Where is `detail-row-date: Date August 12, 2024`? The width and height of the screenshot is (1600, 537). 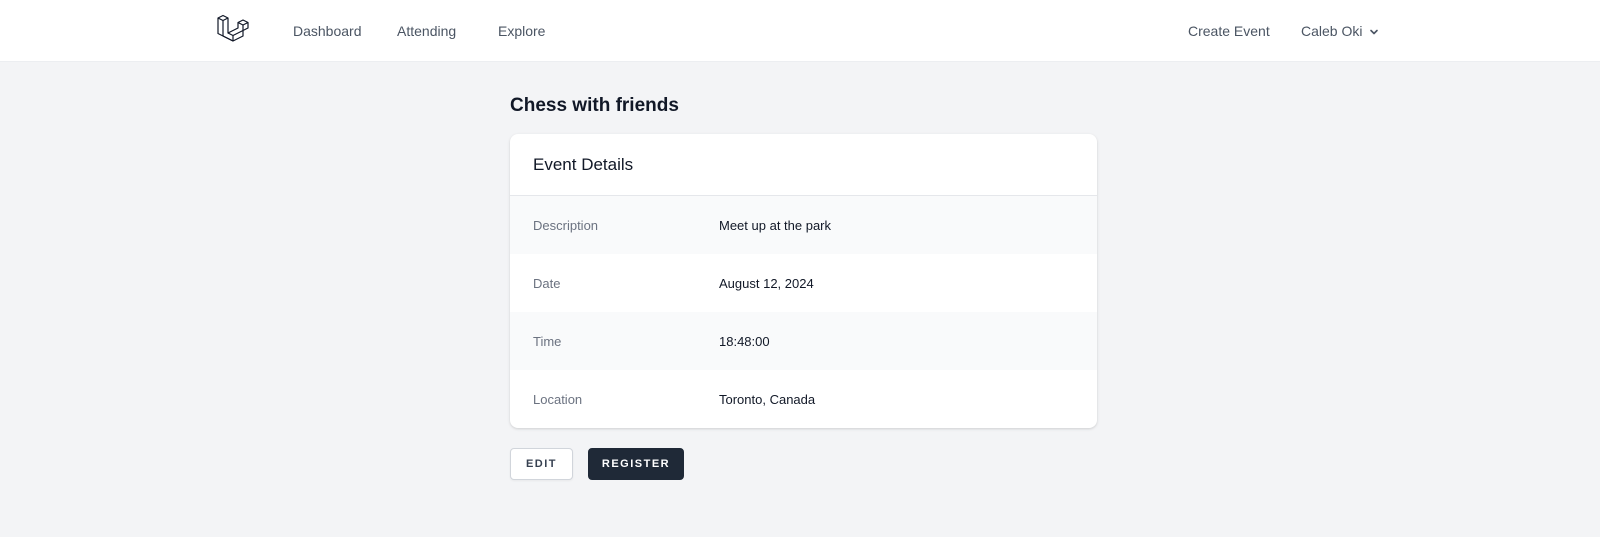 detail-row-date: Date August 12, 2024 is located at coordinates (803, 283).